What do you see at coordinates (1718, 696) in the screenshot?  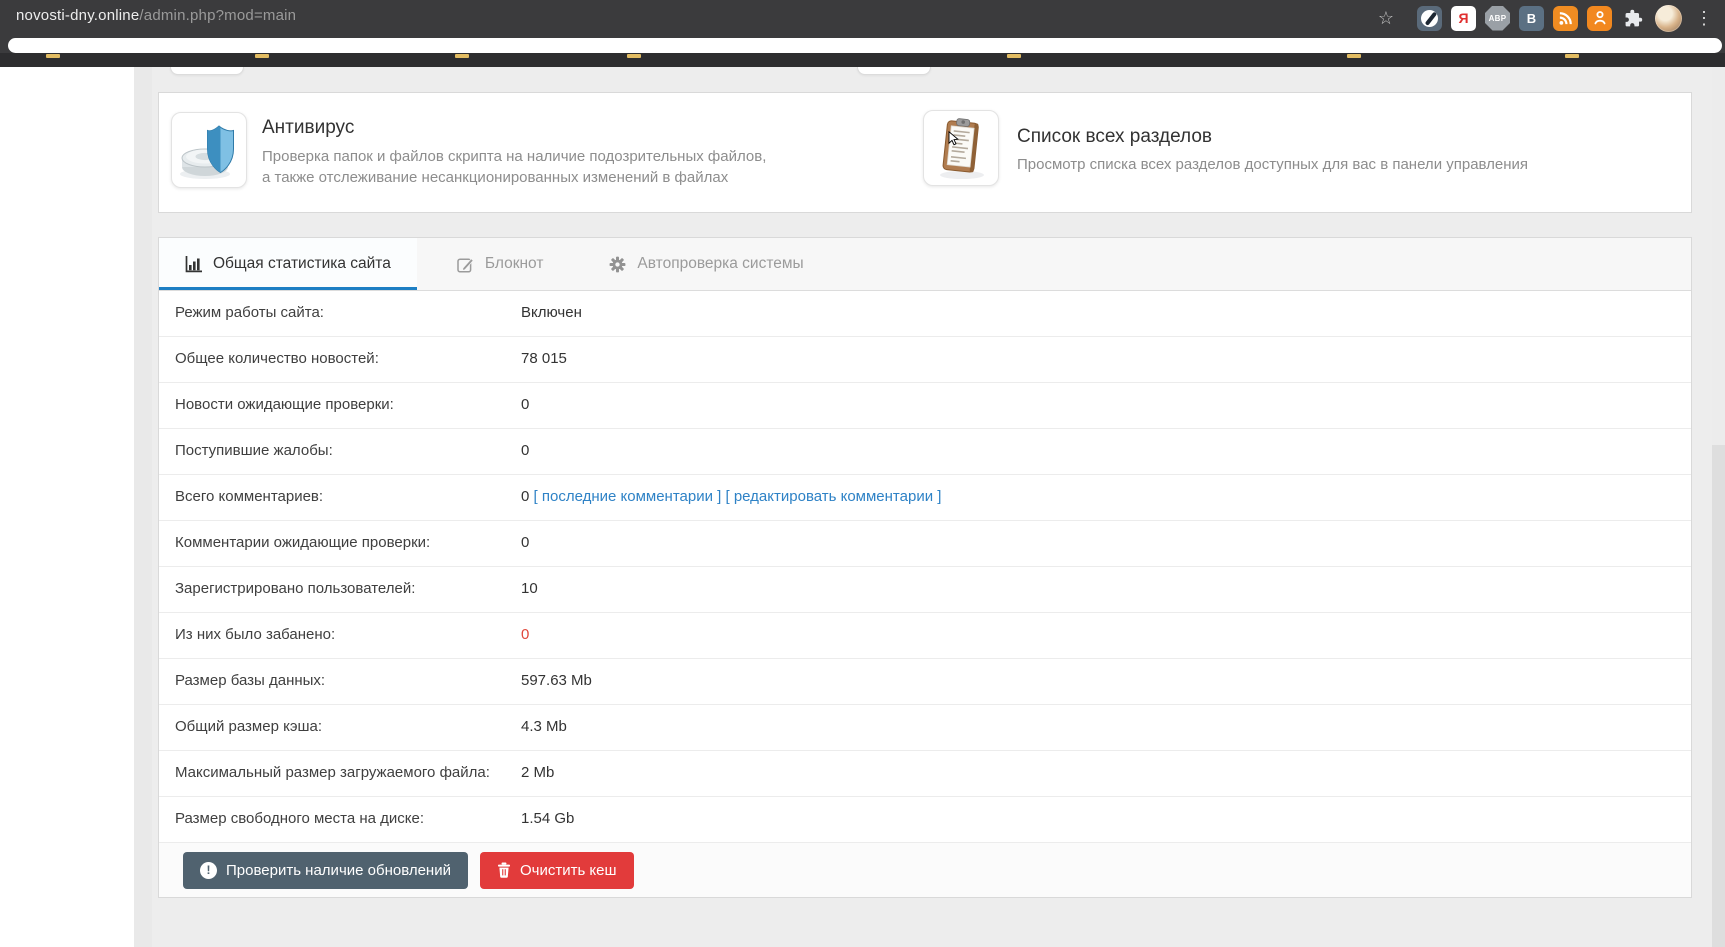 I see `page-scrollbar-thumb` at bounding box center [1718, 696].